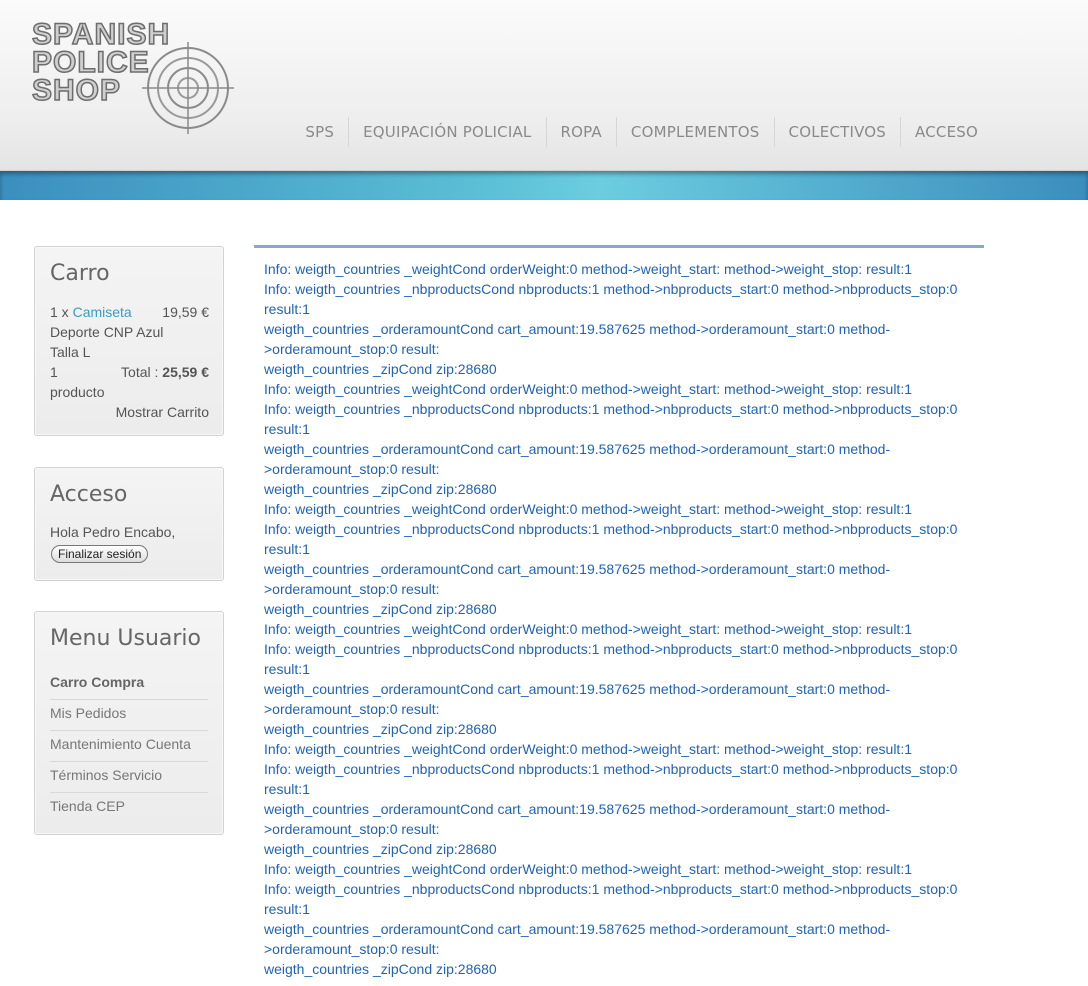 The width and height of the screenshot is (1088, 986). What do you see at coordinates (100, 554) in the screenshot?
I see `logout-button: Finalizar sesión` at bounding box center [100, 554].